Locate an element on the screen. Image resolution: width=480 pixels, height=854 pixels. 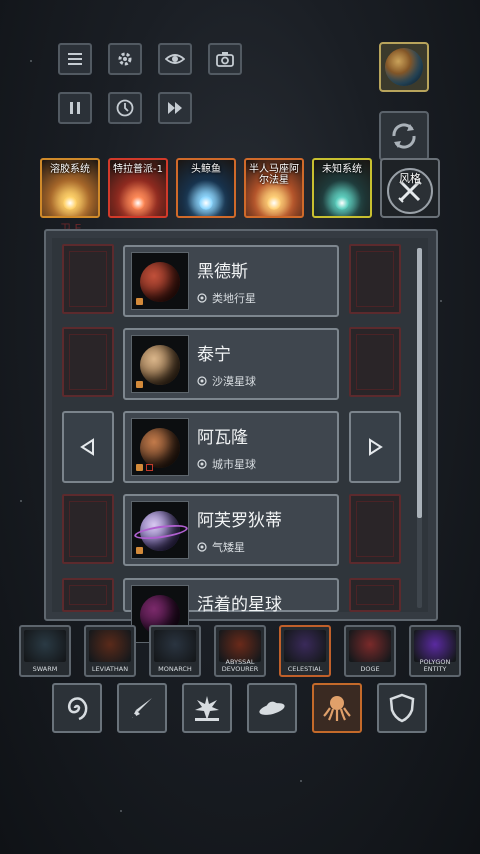
faction-label: SWARM is located at coordinates (45, 669).